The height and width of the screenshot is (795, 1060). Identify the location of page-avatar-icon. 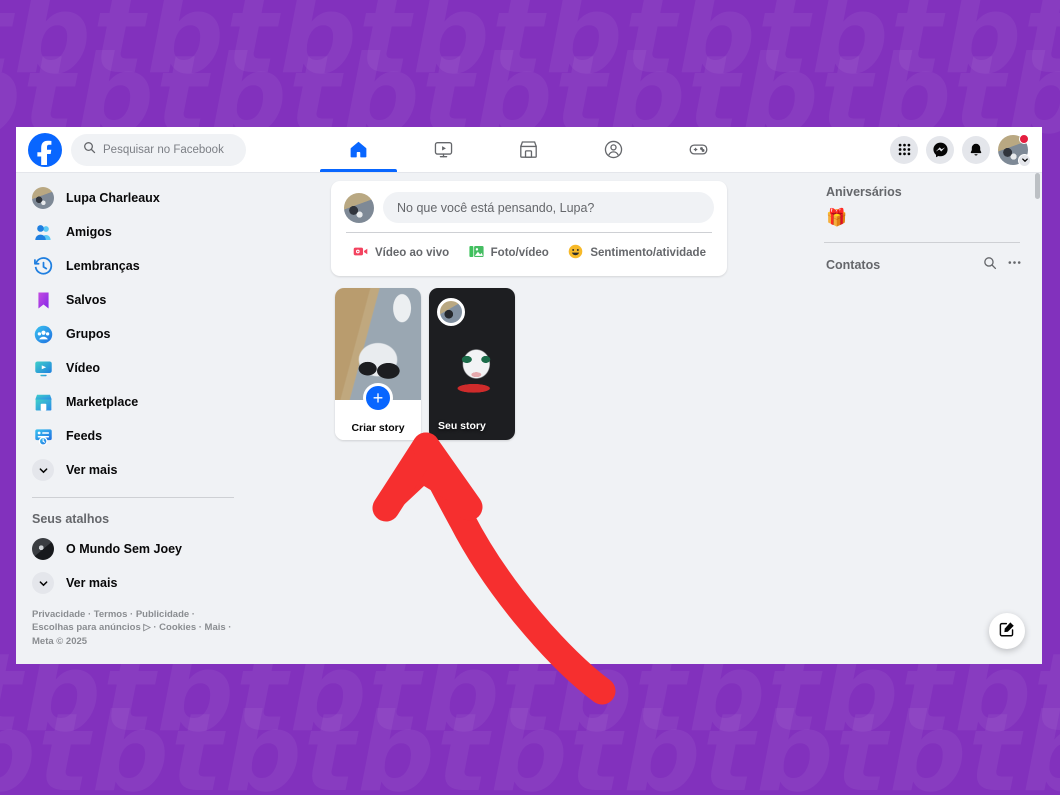
(43, 549).